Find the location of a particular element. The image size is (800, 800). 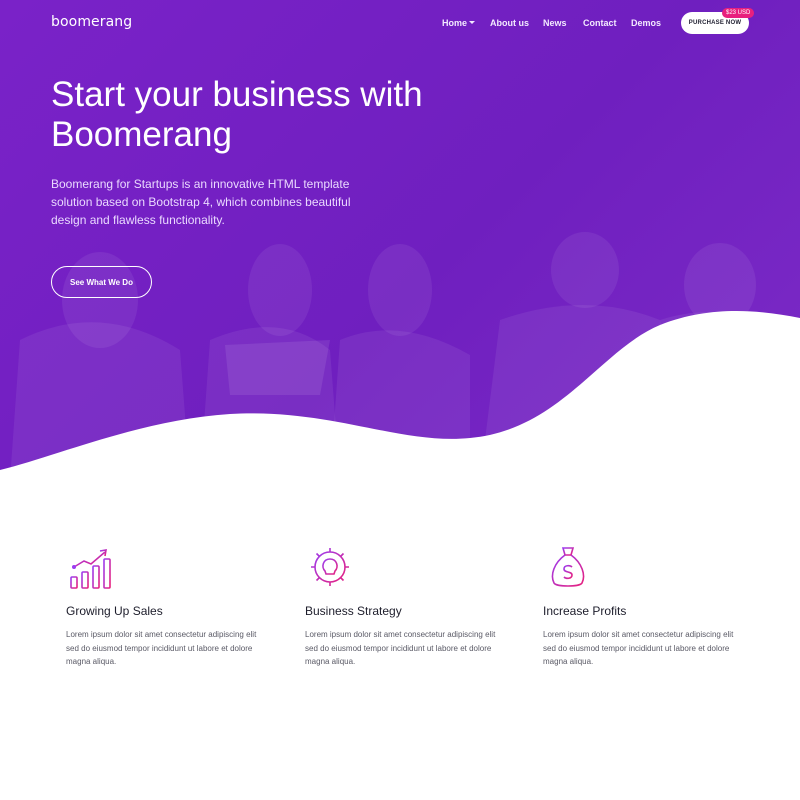

nav-menu: Home About us News Contact Demos is located at coordinates (400, 25).